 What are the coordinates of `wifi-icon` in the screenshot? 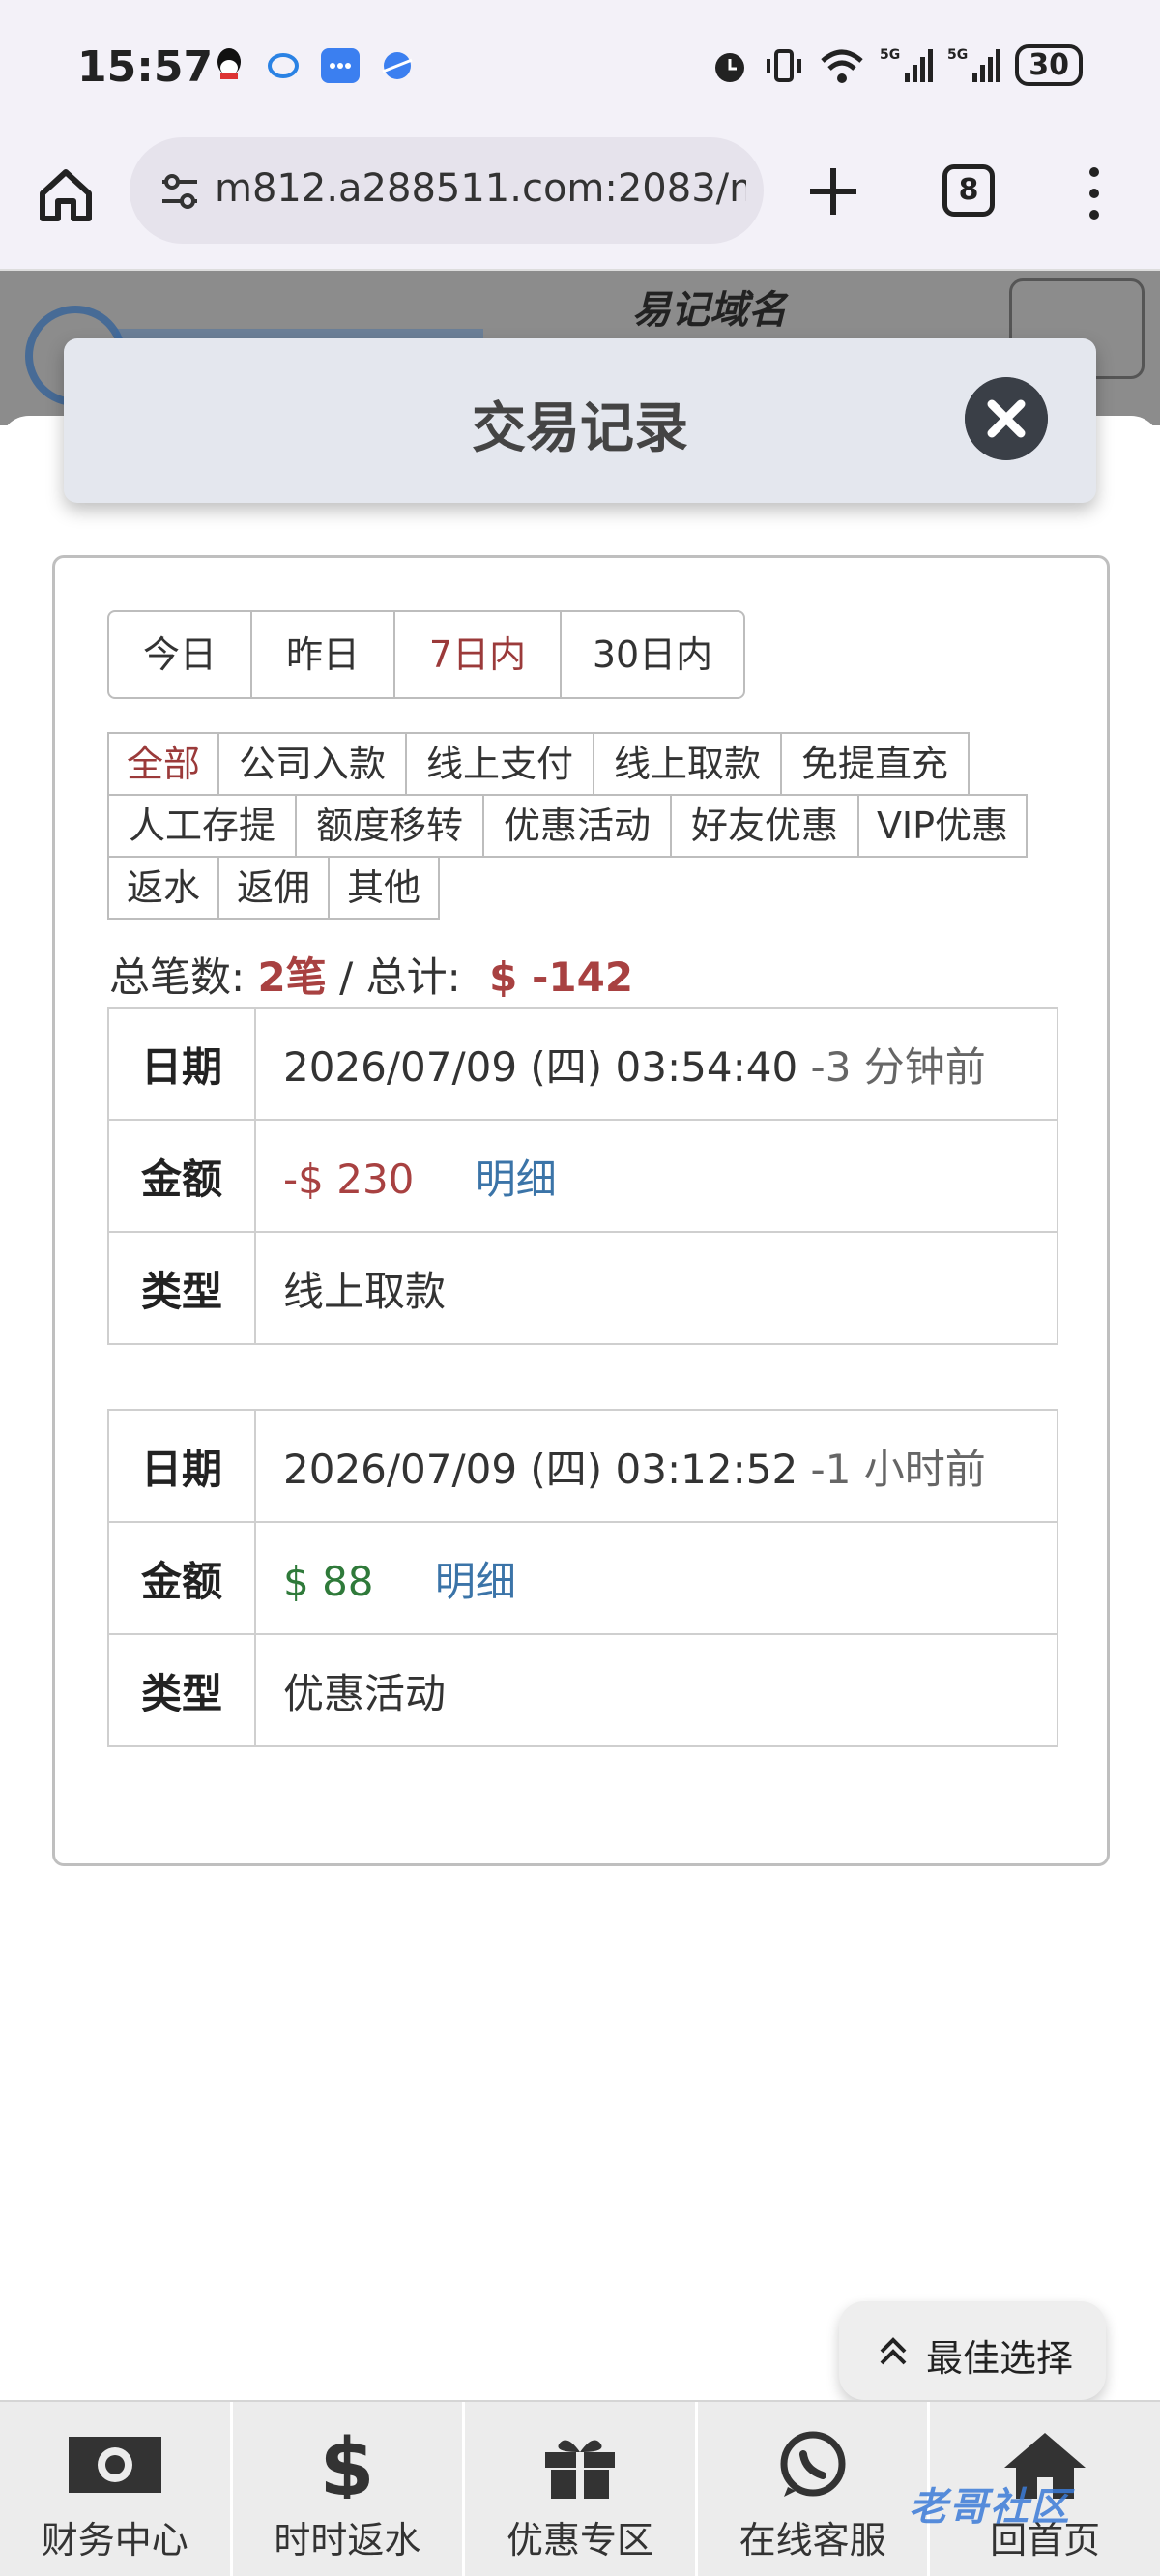 It's located at (842, 66).